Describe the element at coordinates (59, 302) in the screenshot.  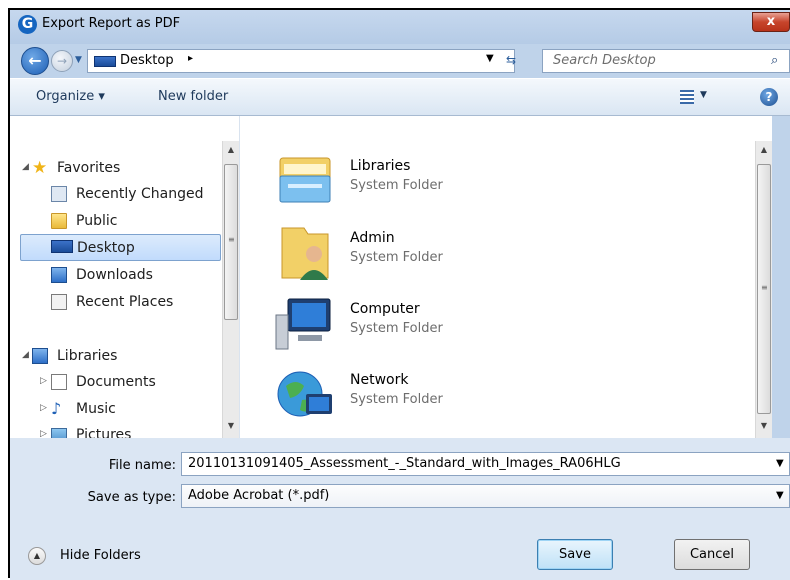
I see `recent-places-icon` at that location.